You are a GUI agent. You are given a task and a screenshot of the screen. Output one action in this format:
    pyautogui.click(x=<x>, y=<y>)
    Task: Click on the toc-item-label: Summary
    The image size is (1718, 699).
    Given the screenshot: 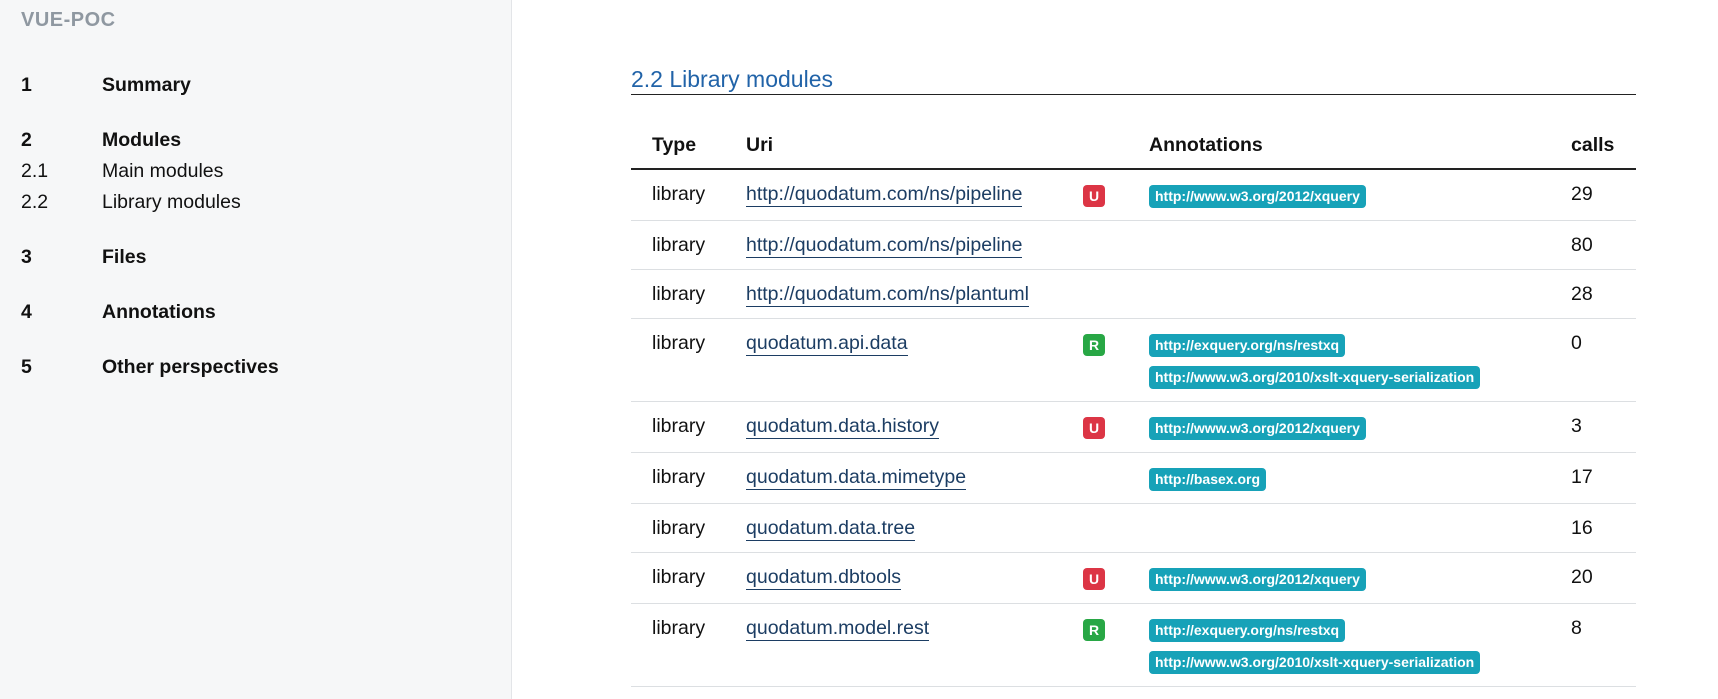 What is the action you would take?
    pyautogui.click(x=146, y=85)
    